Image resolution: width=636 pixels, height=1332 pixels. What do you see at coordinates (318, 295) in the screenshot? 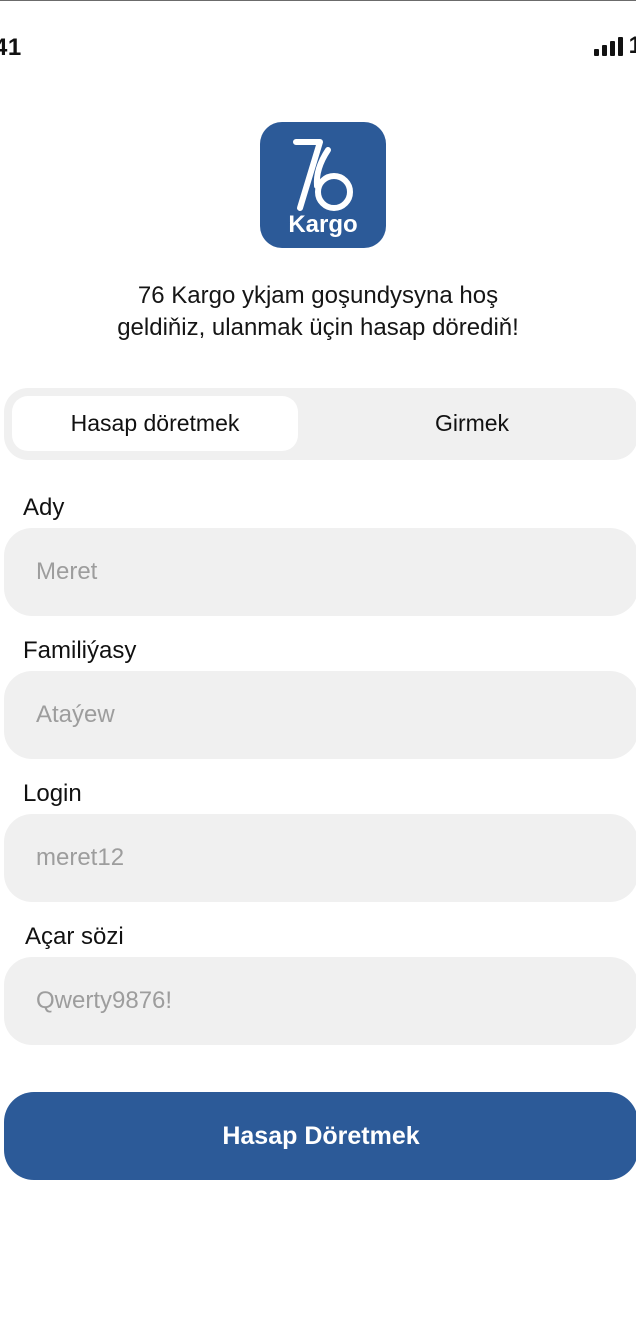
I see `welcome-line-1: 76 Kargo ykjam goşundysyna hoş` at bounding box center [318, 295].